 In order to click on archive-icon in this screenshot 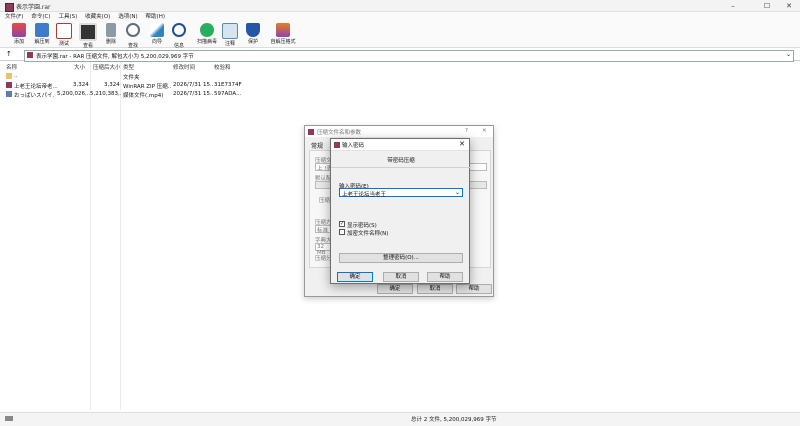, I will do `click(30, 55)`.